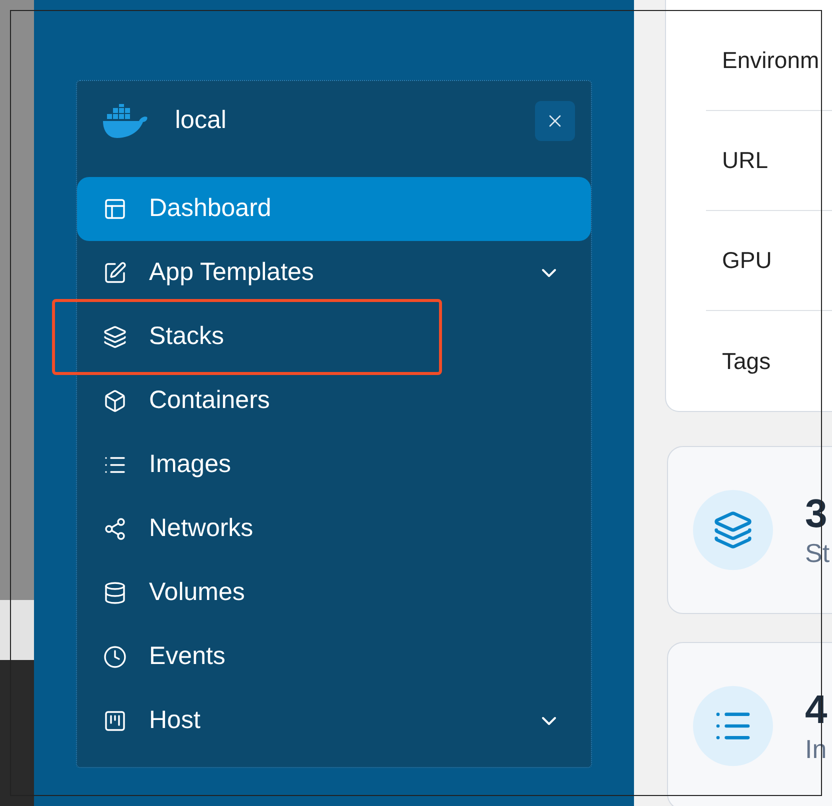 The image size is (832, 806). Describe the element at coordinates (334, 273) in the screenshot. I see `menu-item: App Templates` at that location.